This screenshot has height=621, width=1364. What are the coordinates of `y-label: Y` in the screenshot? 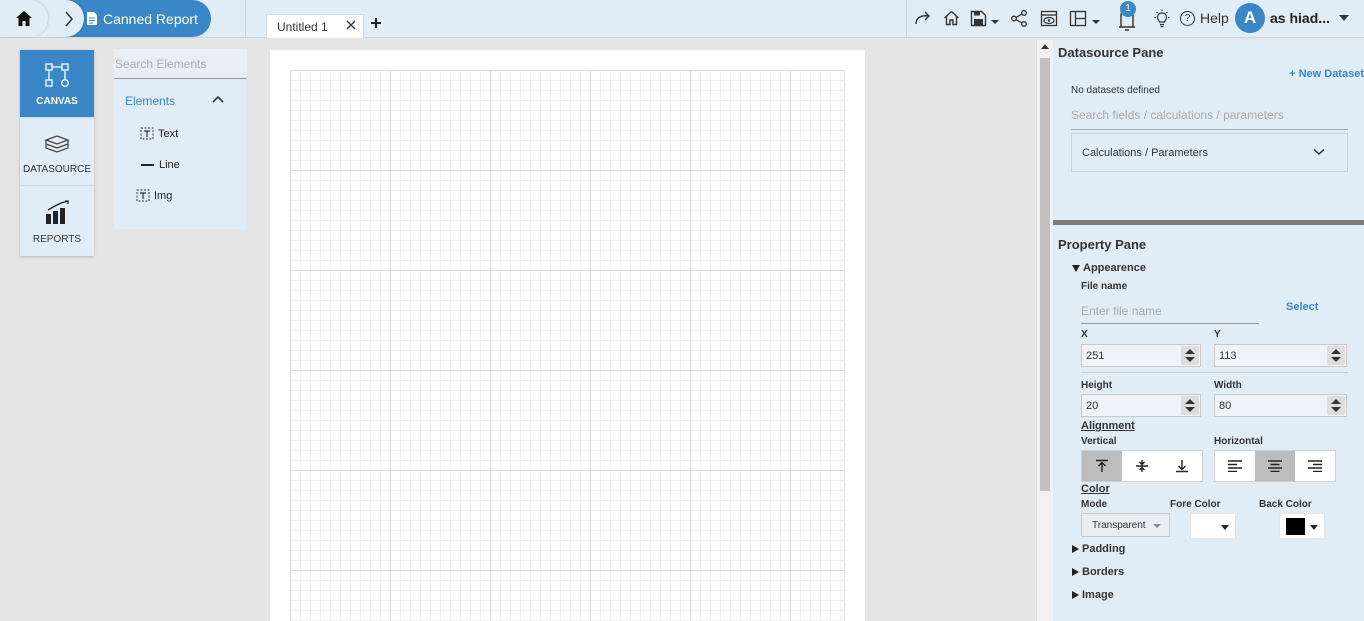 It's located at (1217, 334).